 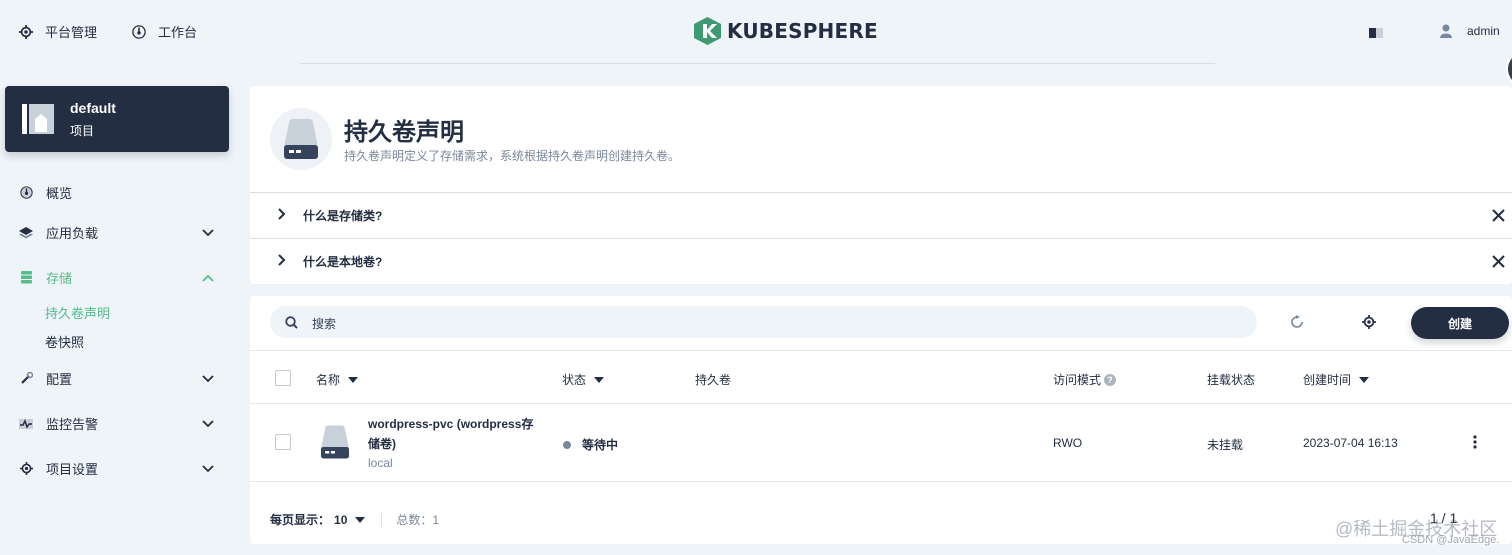 I want to click on column-label: 创建时间, so click(x=1327, y=380).